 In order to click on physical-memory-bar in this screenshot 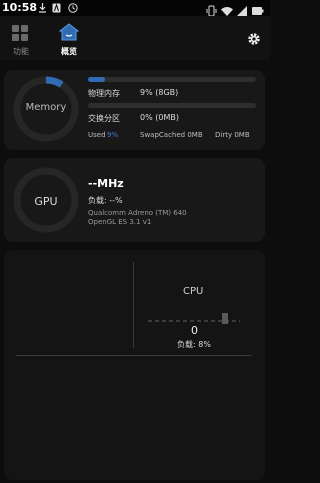, I will do `click(172, 79)`.